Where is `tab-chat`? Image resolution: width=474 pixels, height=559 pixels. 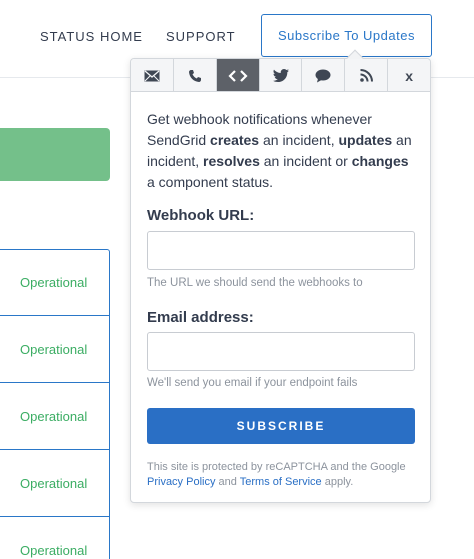
tab-chat is located at coordinates (324, 75).